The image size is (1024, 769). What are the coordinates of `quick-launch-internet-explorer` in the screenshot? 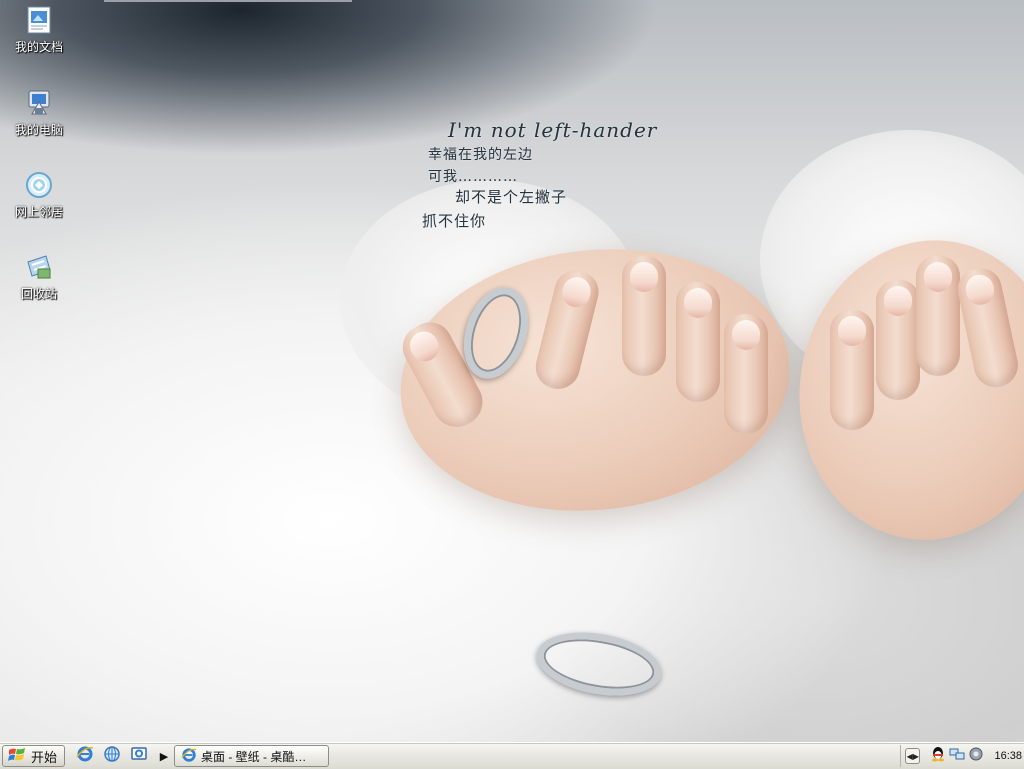 It's located at (85, 756).